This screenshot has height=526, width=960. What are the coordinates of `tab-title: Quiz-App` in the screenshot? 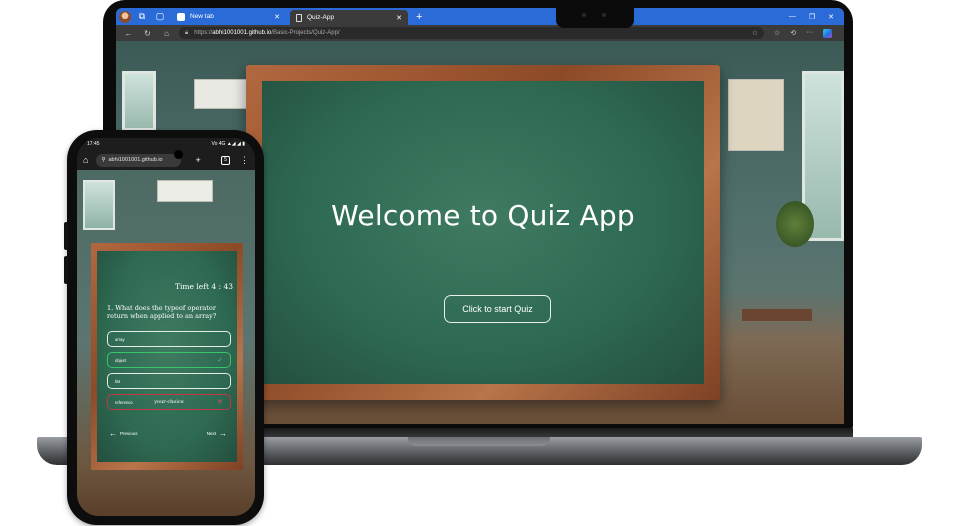 It's located at (321, 17).